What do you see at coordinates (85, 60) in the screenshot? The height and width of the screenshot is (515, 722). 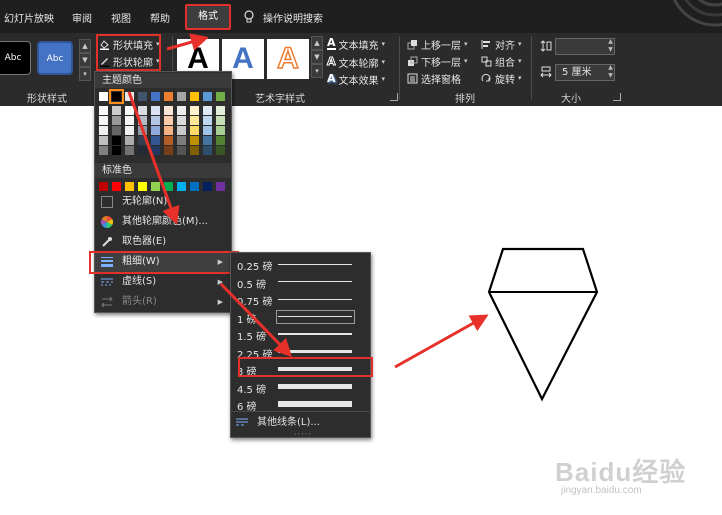 I see `gallery-down-icon: ▼` at bounding box center [85, 60].